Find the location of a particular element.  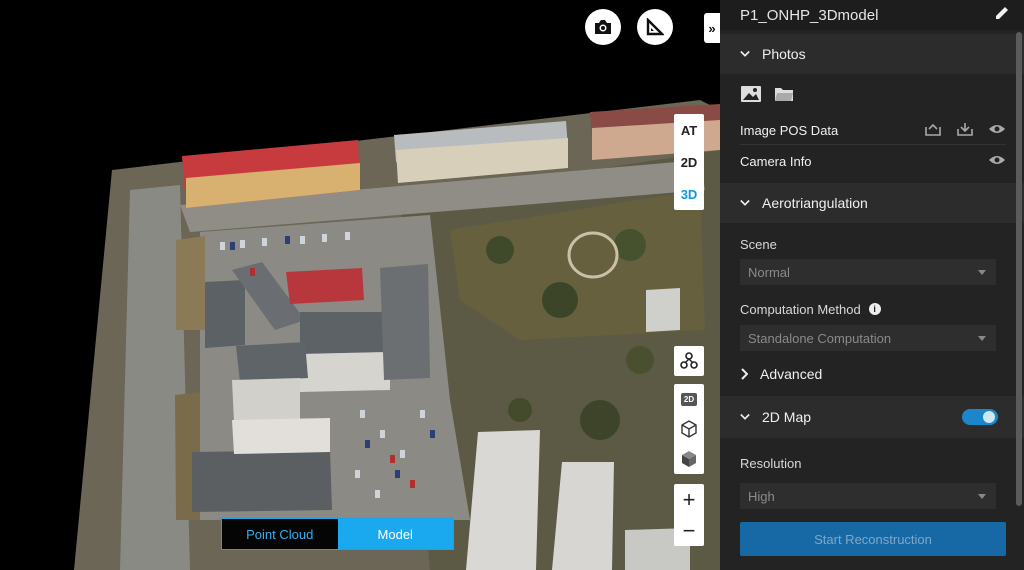

advanced-row: Advanced is located at coordinates (872, 374).